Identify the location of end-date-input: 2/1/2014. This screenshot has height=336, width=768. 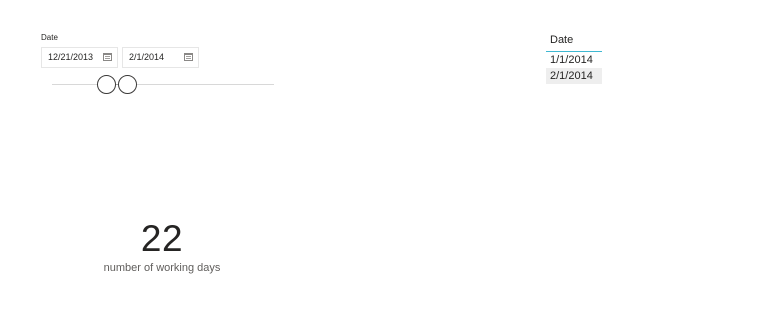
(160, 57).